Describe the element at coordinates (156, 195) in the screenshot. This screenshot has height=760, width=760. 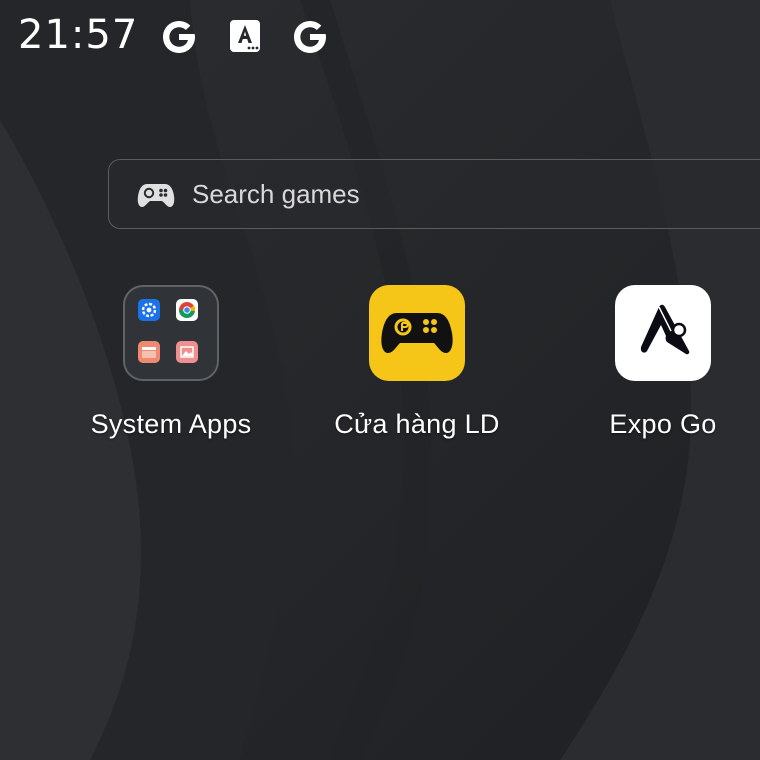
I see `gamepad-icon` at that location.